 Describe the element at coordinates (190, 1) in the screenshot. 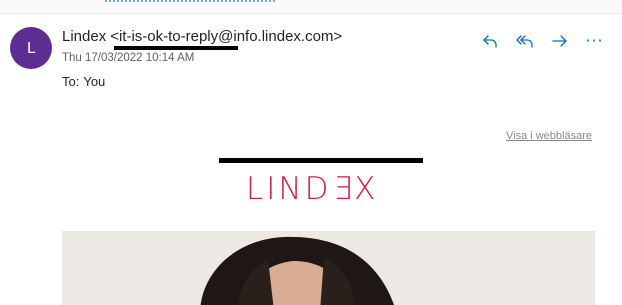

I see `partial-link` at that location.